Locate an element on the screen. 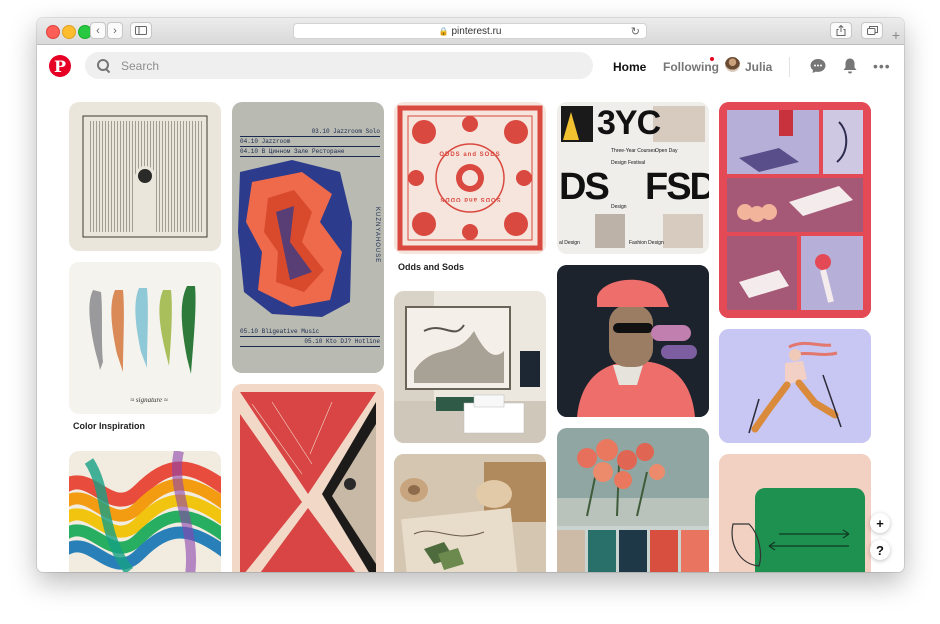 Image resolution: width=940 pixels, height=624 pixels. help-button: ? is located at coordinates (880, 550).